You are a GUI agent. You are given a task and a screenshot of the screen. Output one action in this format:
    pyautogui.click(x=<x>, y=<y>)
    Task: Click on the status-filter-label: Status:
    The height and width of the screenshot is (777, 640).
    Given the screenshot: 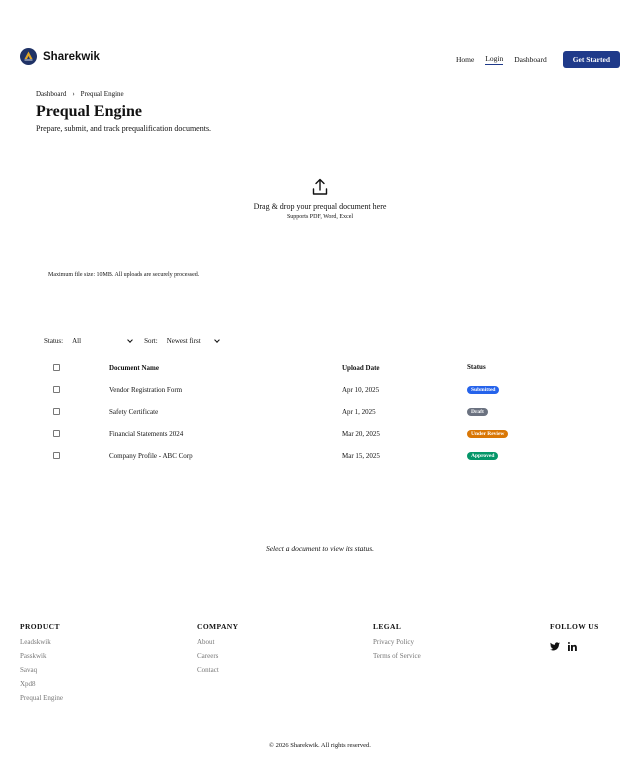 What is the action you would take?
    pyautogui.click(x=54, y=341)
    